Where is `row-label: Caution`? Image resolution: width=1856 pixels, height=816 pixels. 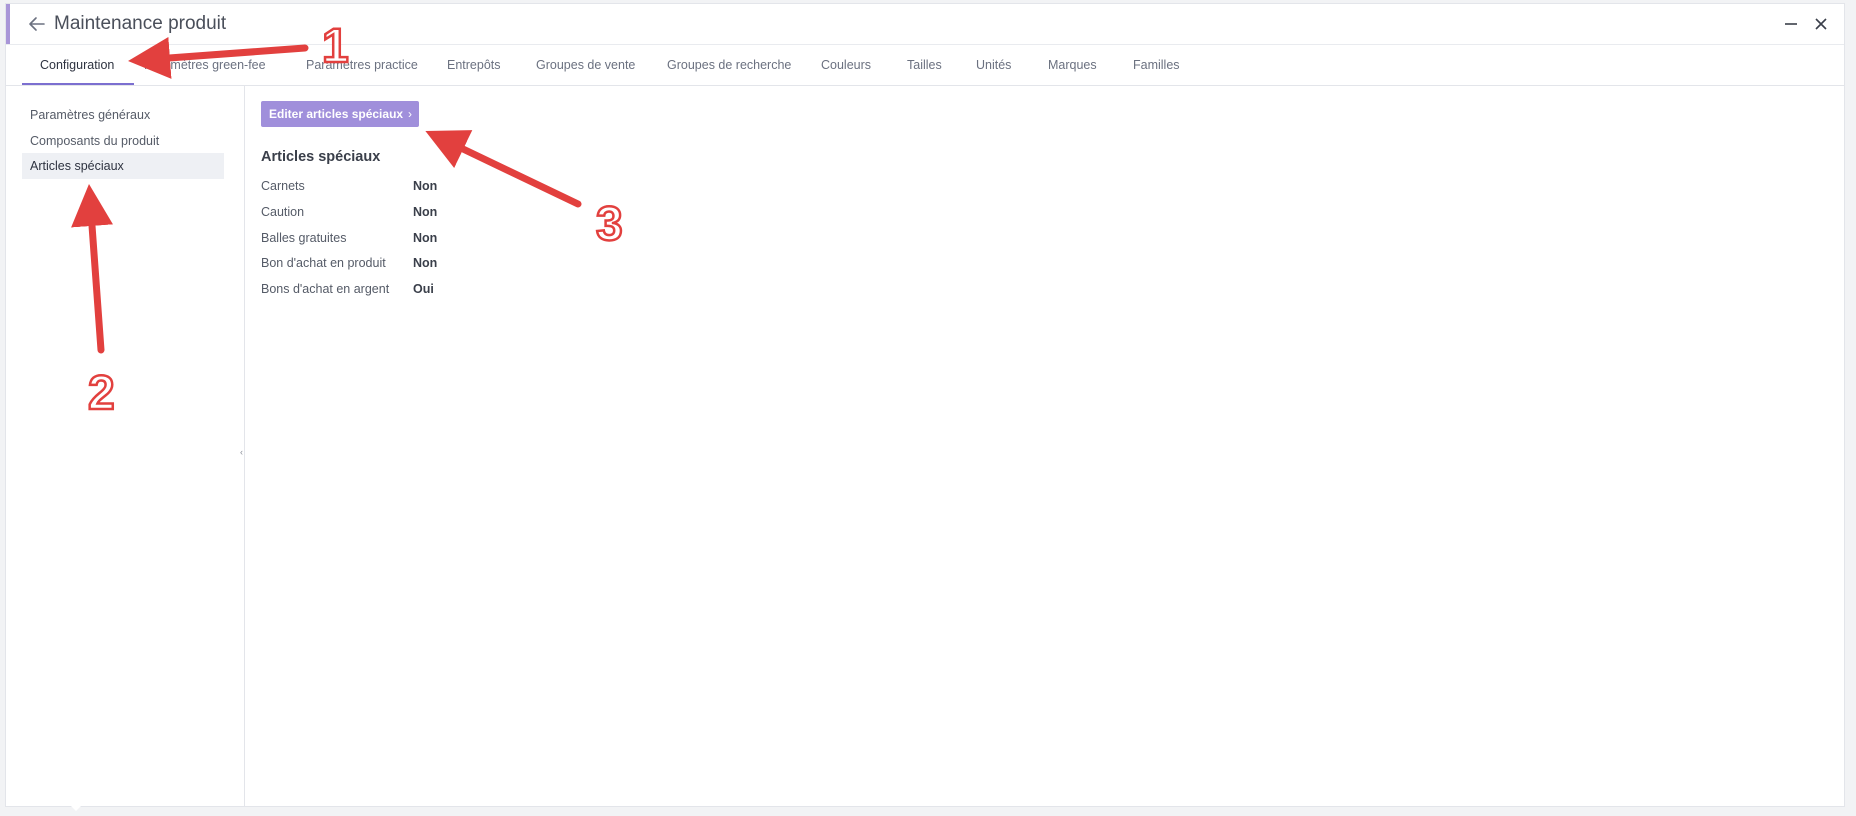 row-label: Caution is located at coordinates (283, 212).